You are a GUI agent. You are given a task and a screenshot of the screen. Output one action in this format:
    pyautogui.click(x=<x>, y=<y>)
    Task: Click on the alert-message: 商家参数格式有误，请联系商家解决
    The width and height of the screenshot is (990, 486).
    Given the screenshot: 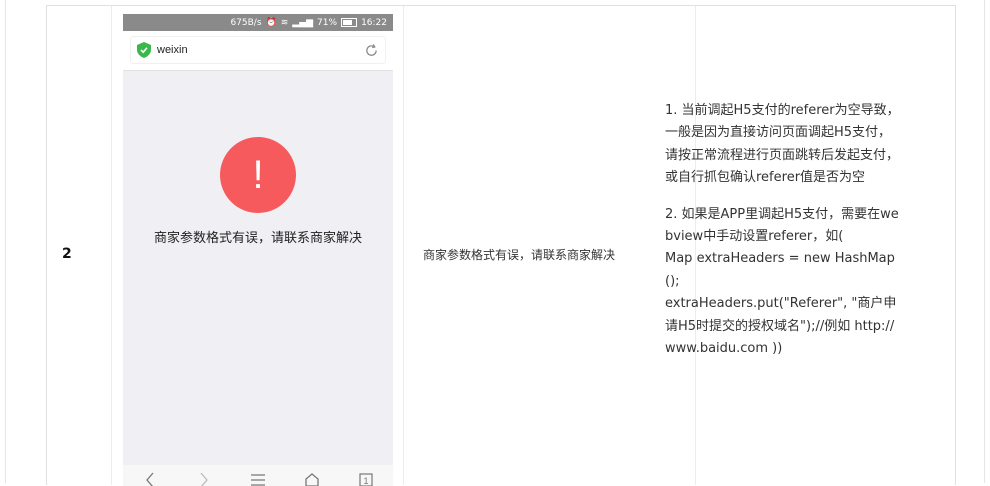 What is the action you would take?
    pyautogui.click(x=257, y=238)
    